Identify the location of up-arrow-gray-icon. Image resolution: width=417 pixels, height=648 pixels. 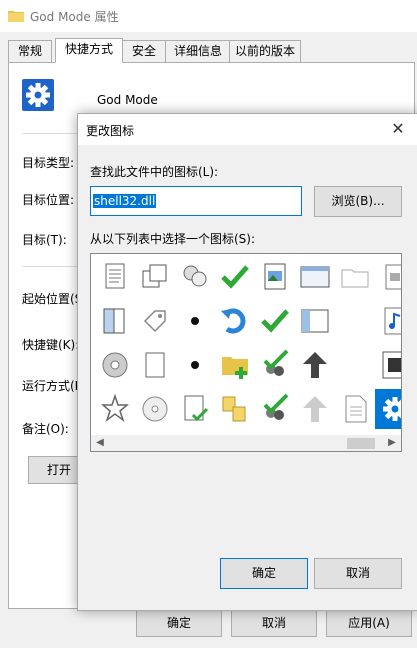
(315, 409).